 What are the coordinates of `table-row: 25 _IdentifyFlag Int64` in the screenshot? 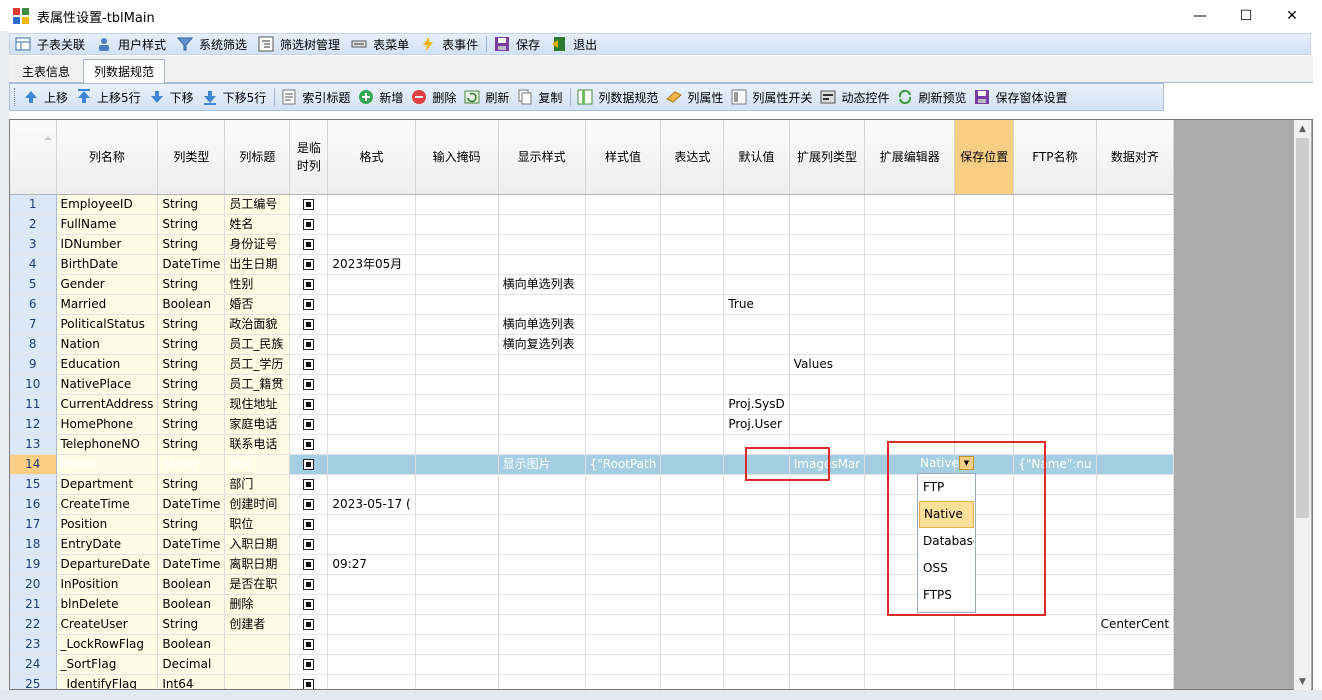 It's located at (592, 681).